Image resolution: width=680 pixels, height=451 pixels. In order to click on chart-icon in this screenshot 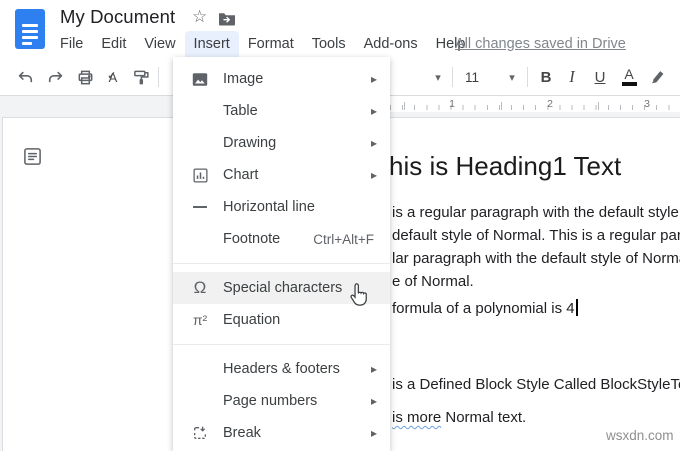, I will do `click(200, 175)`.